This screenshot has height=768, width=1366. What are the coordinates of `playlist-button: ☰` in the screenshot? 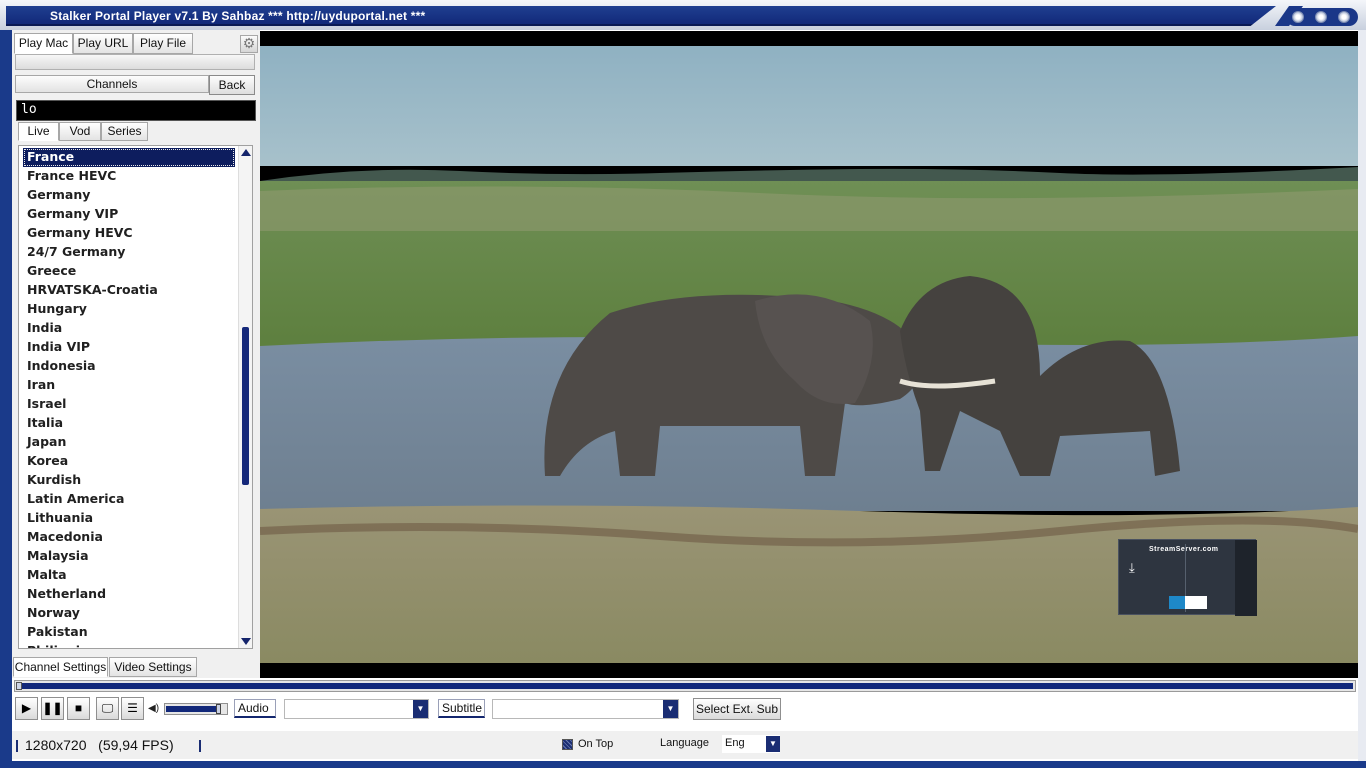 It's located at (132, 708).